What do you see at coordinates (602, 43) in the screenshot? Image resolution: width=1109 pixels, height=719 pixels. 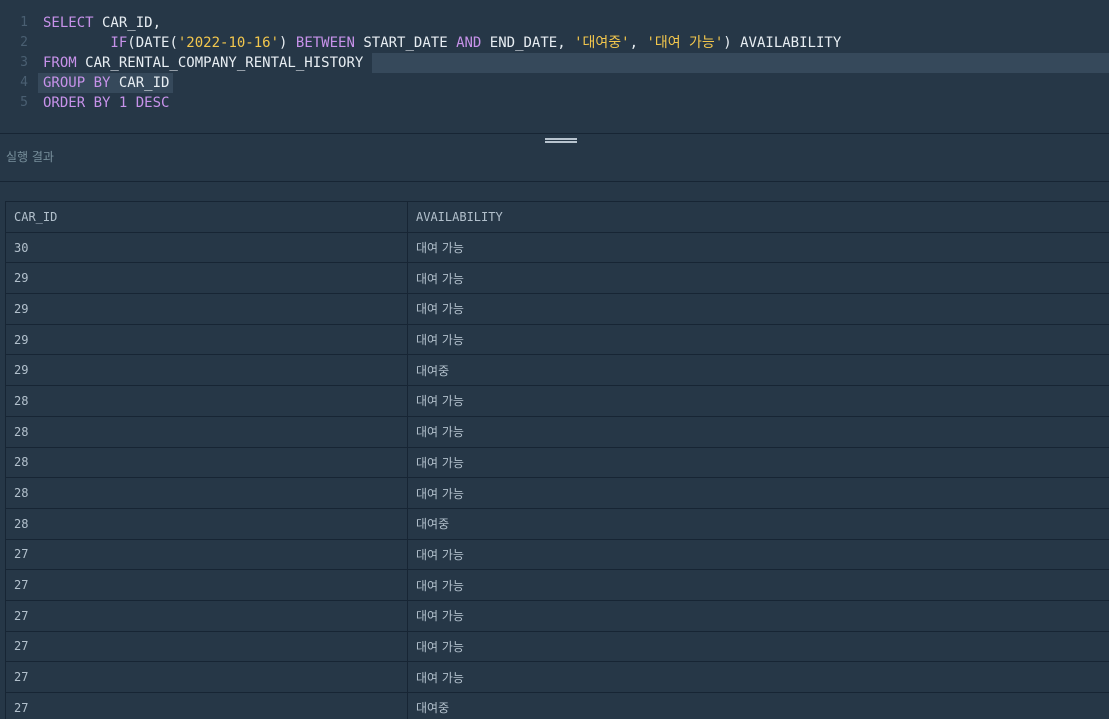 I see `code-token: '대여중'` at bounding box center [602, 43].